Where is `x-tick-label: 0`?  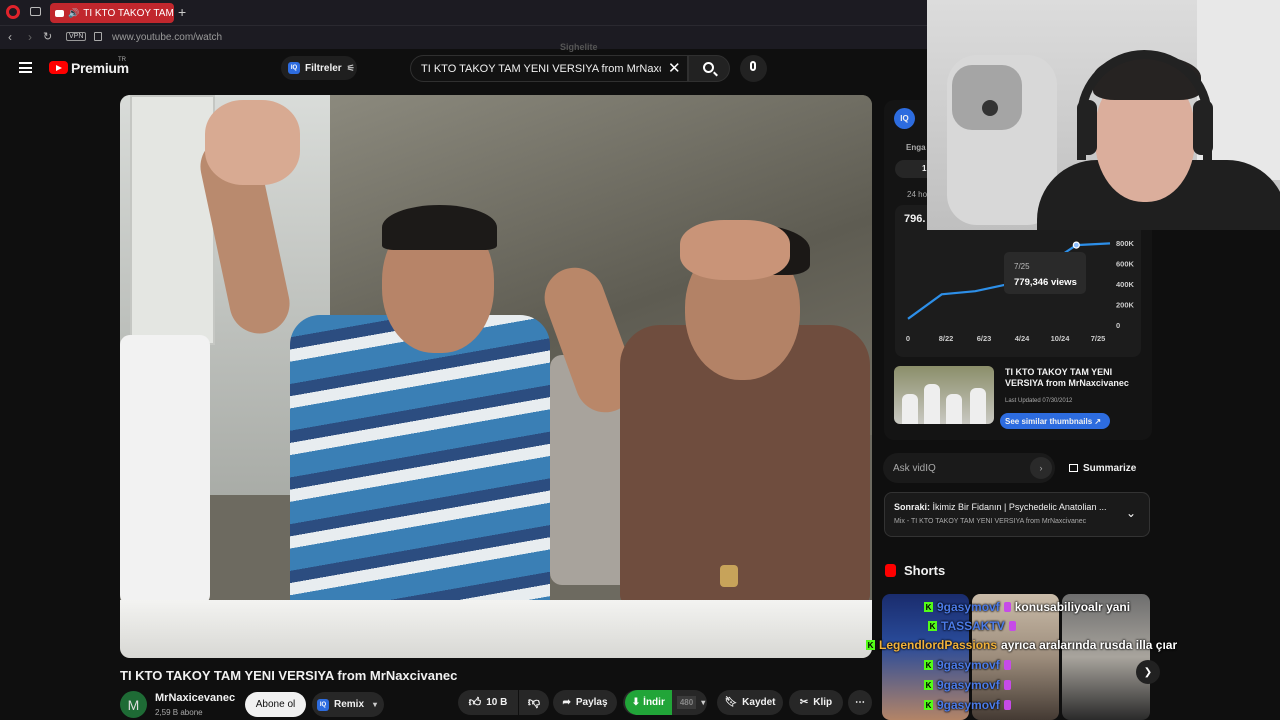
x-tick-label: 0 is located at coordinates (908, 338).